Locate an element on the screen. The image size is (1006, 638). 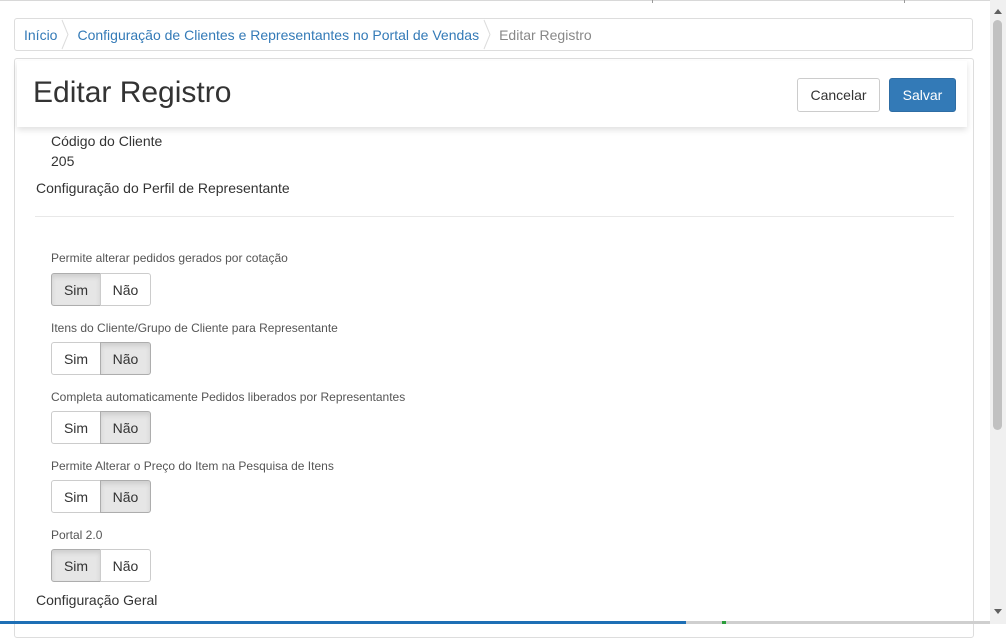
save-button: Salvar is located at coordinates (922, 95).